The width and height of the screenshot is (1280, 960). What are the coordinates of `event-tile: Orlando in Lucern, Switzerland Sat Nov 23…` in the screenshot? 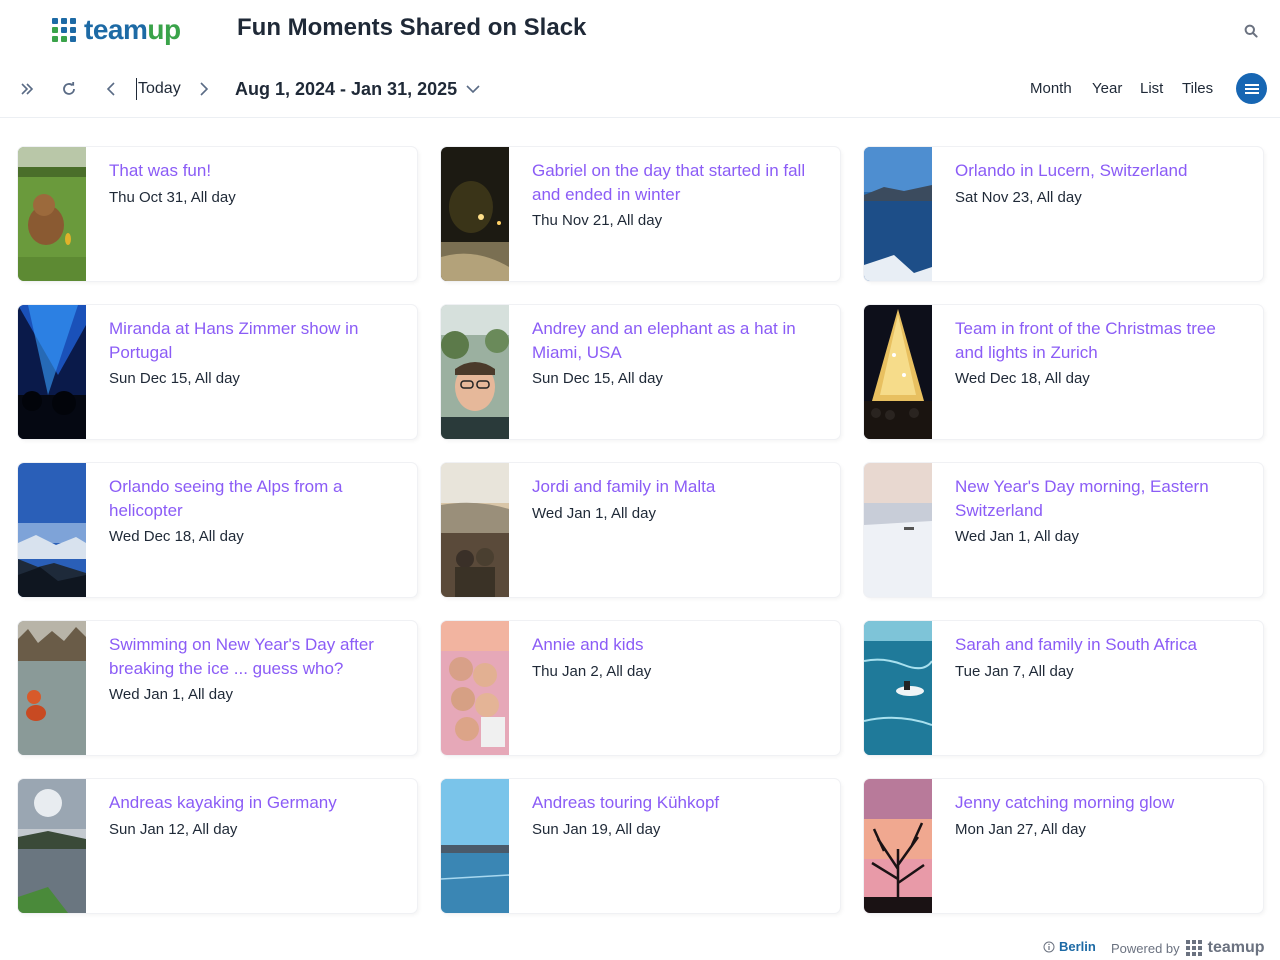 It's located at (1063, 214).